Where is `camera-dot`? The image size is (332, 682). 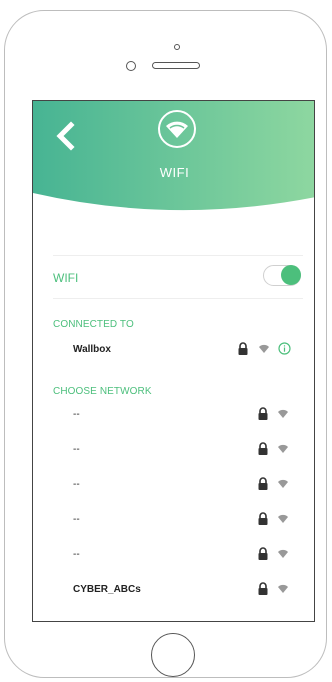
camera-dot is located at coordinates (177, 47).